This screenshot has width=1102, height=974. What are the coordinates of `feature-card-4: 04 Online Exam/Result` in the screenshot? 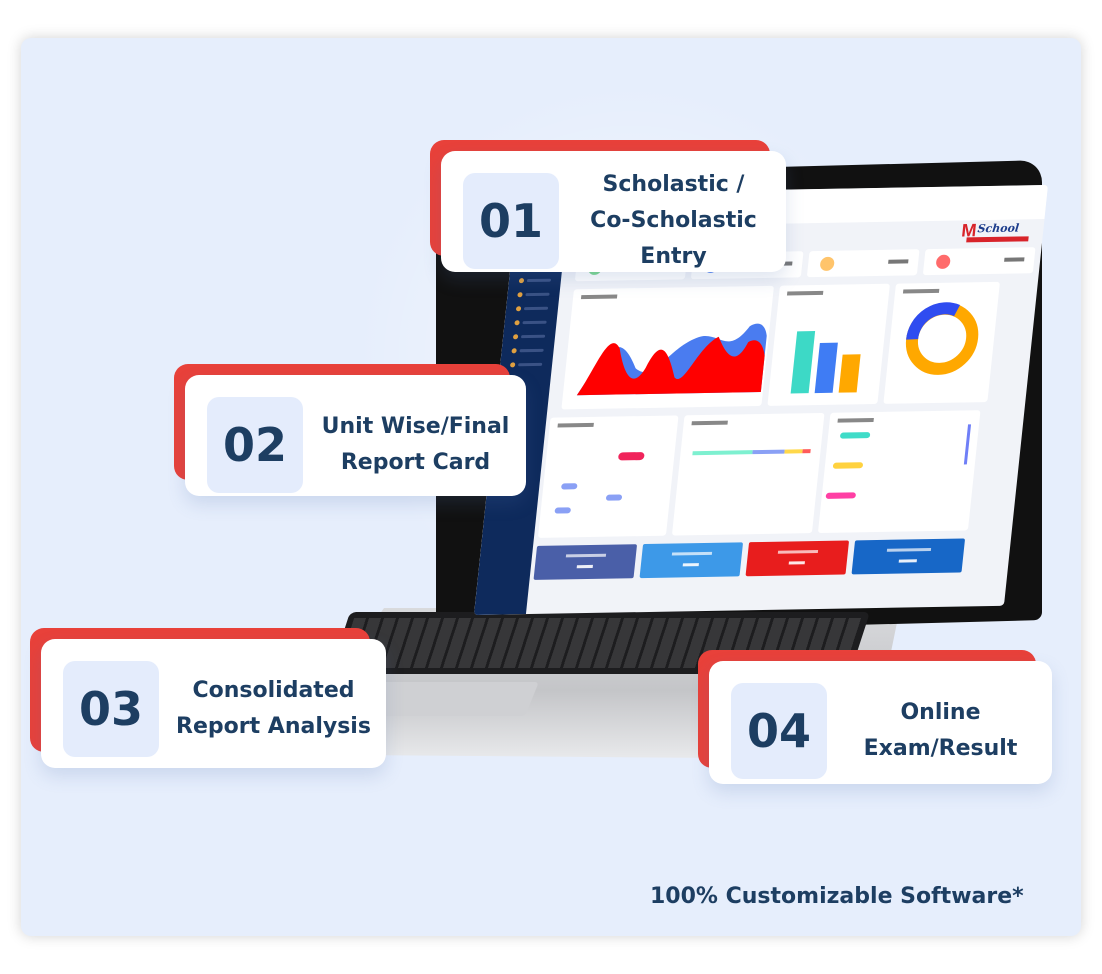 It's located at (875, 717).